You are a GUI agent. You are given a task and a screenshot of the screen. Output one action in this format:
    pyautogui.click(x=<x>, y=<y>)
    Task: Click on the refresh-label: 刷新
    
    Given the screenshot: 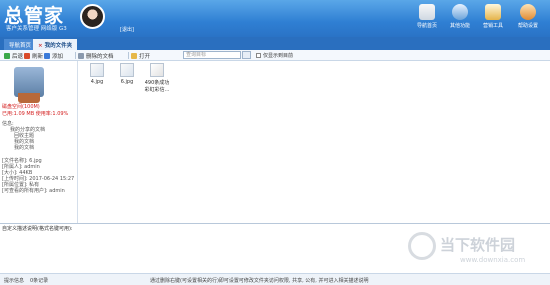 What is the action you would take?
    pyautogui.click(x=38, y=57)
    